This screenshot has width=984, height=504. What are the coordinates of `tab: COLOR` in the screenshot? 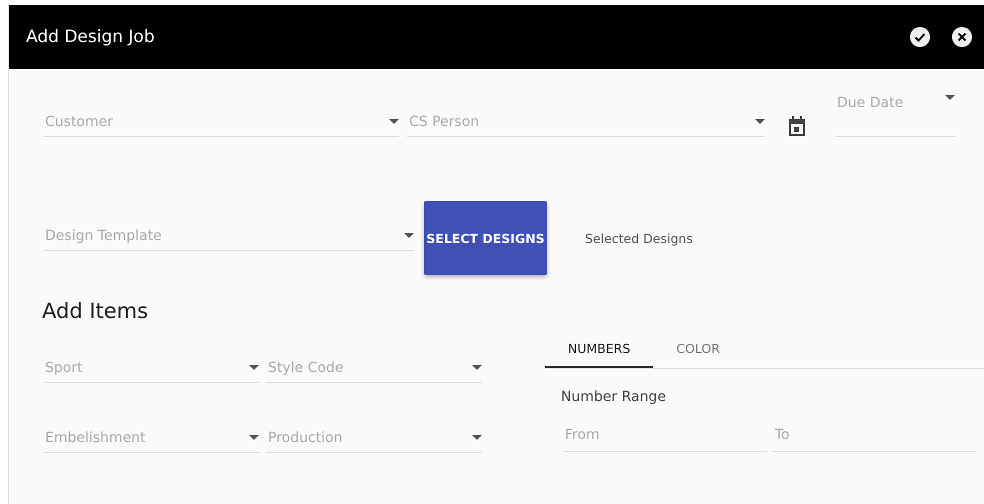 It's located at (698, 349).